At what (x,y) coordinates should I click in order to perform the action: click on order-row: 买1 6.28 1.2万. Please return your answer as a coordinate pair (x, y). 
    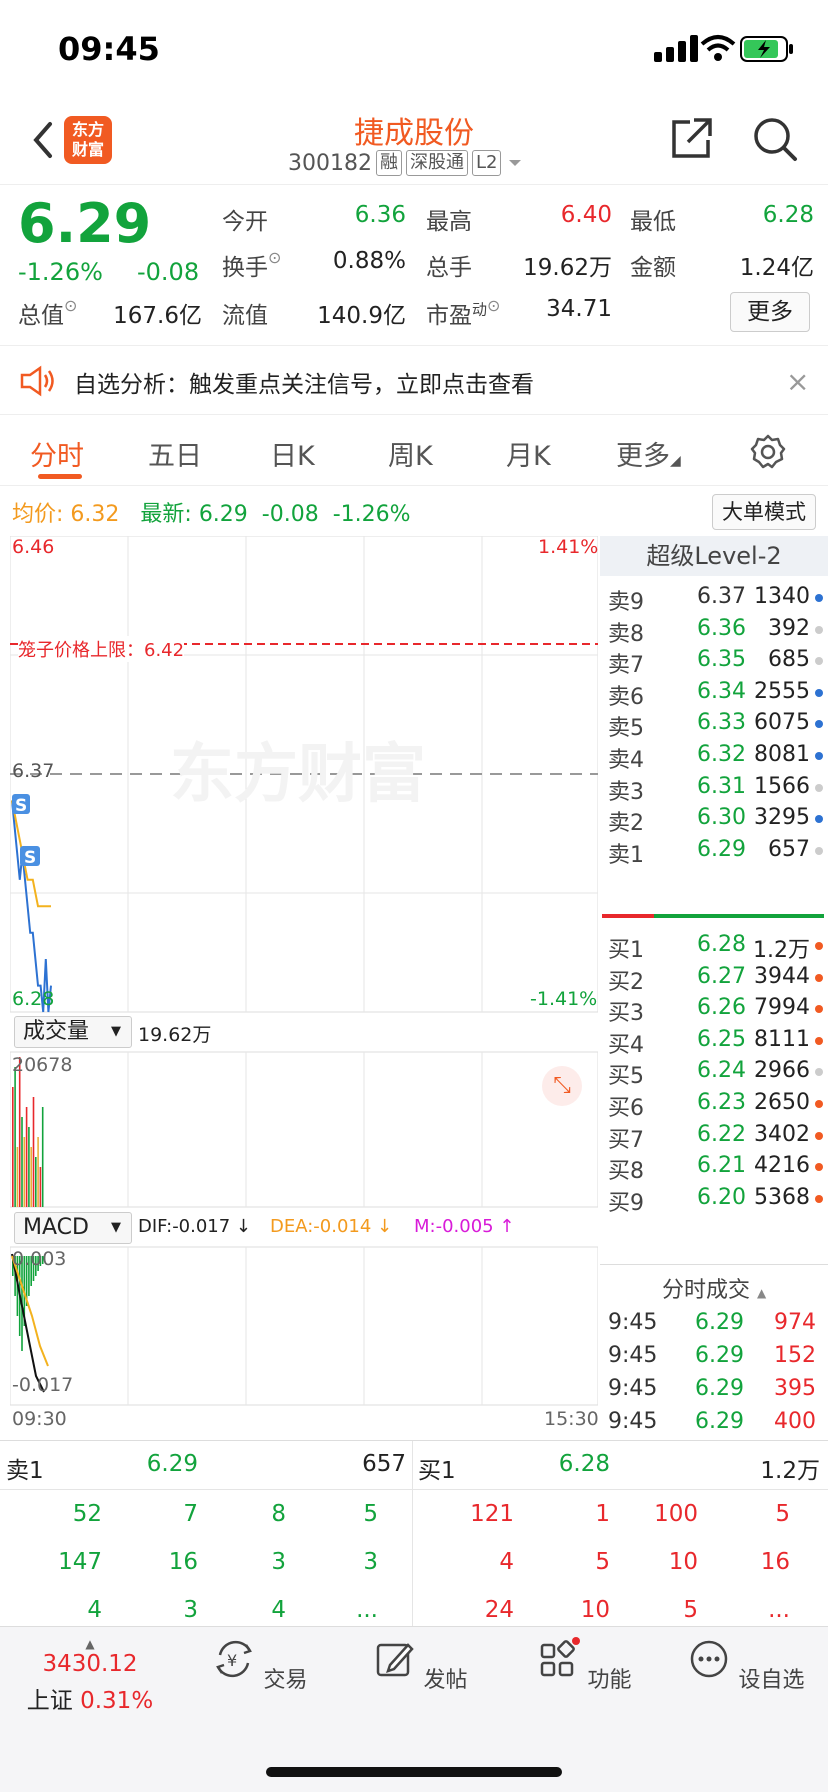
    Looking at the image, I should click on (715, 946).